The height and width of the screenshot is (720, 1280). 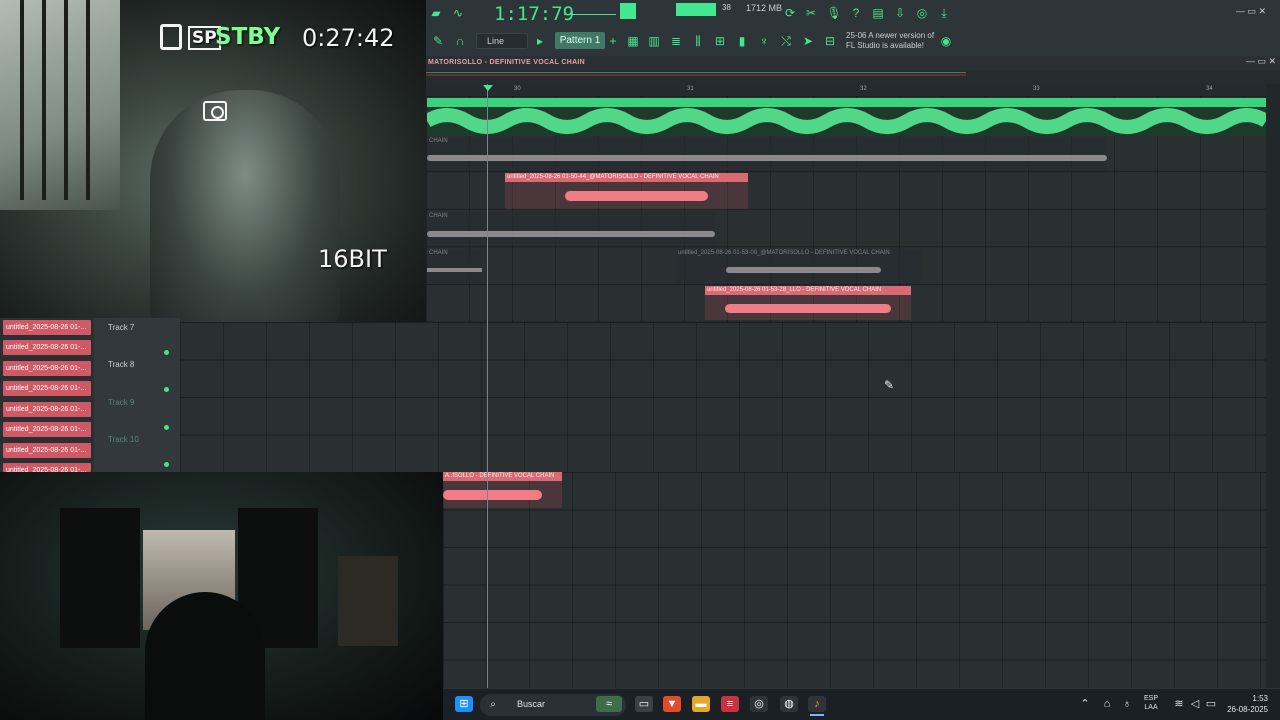 I want to click on ruler-tick: 32, so click(x=863, y=89).